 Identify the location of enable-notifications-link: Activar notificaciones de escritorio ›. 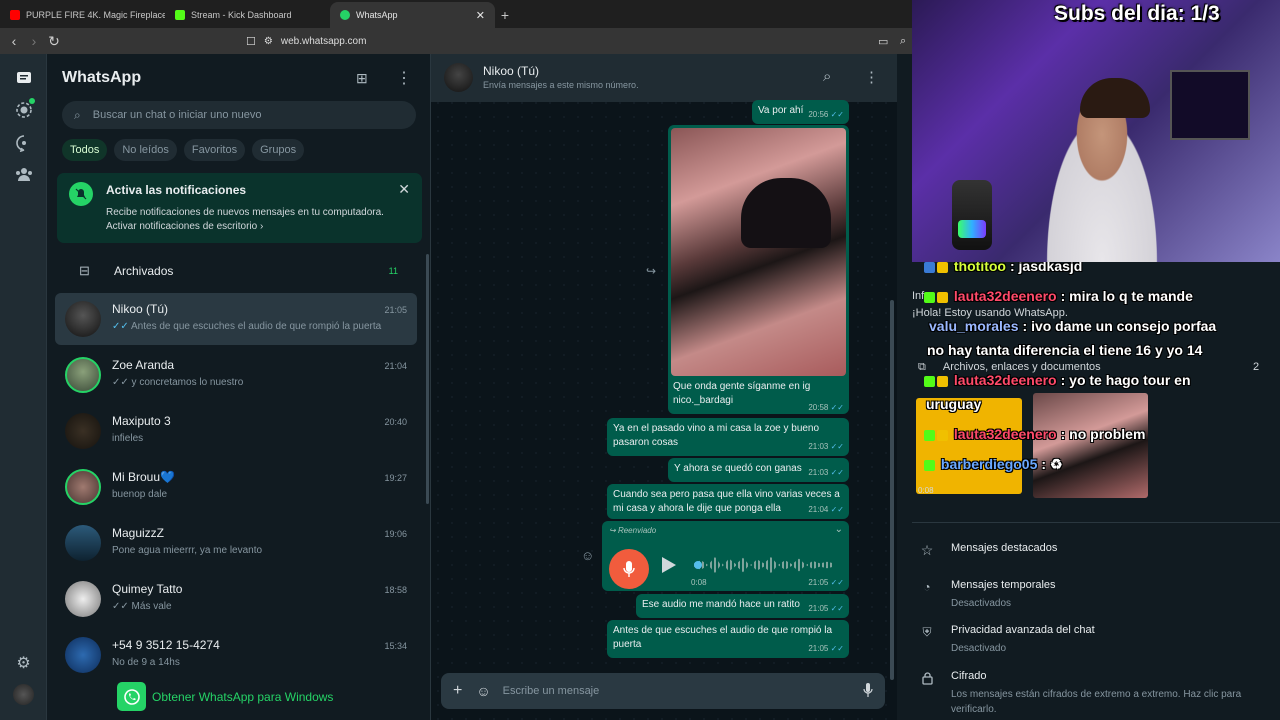
(245, 227).